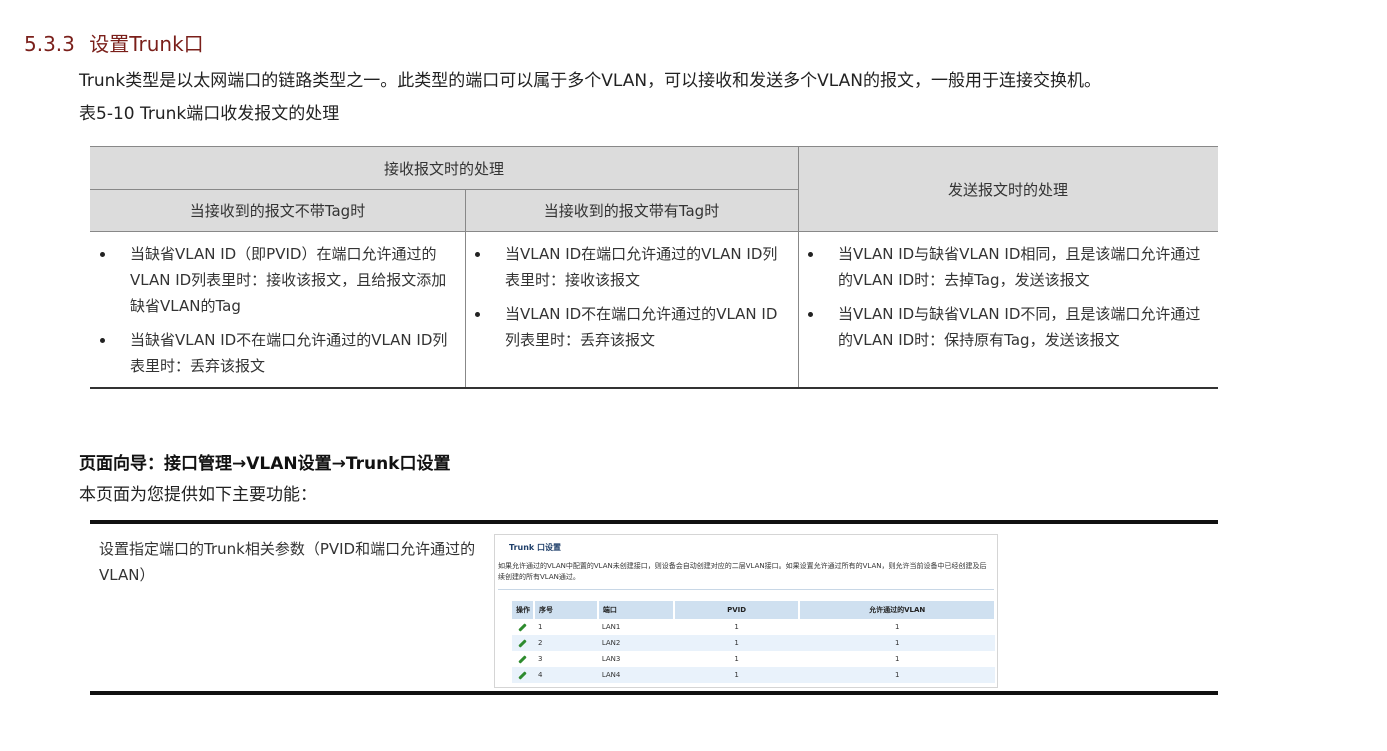  I want to click on row-port: LAN1, so click(611, 627).